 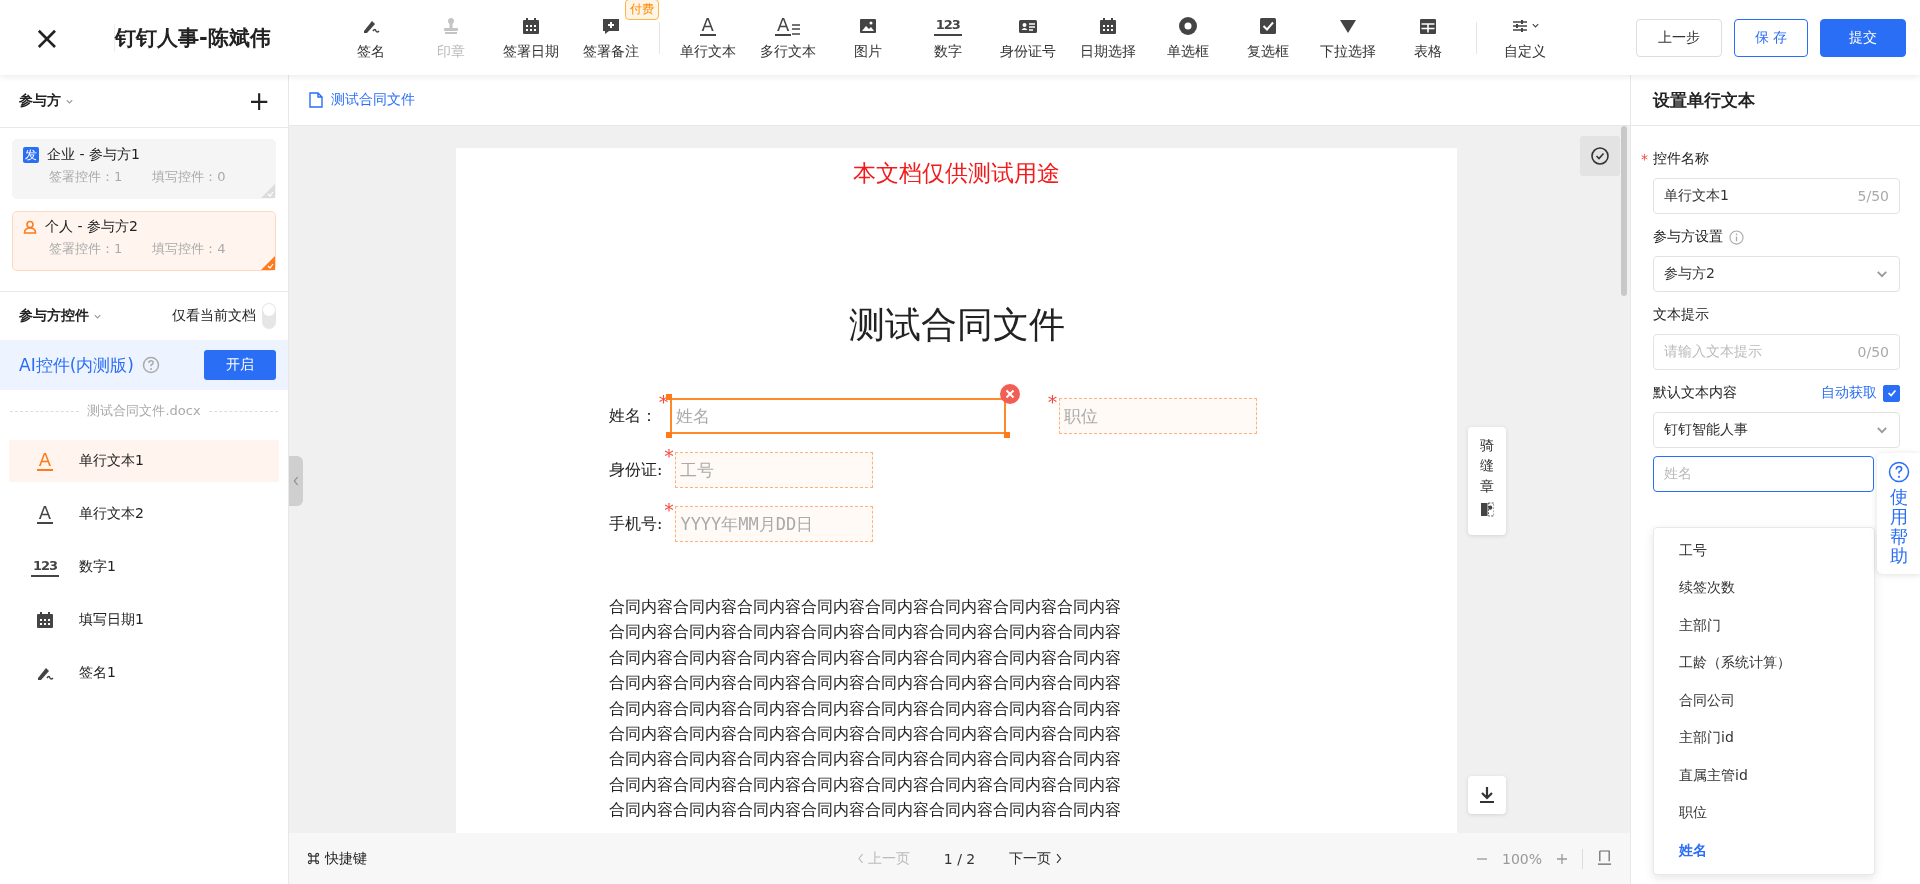 I want to click on char-count: 0/50, so click(x=1873, y=352).